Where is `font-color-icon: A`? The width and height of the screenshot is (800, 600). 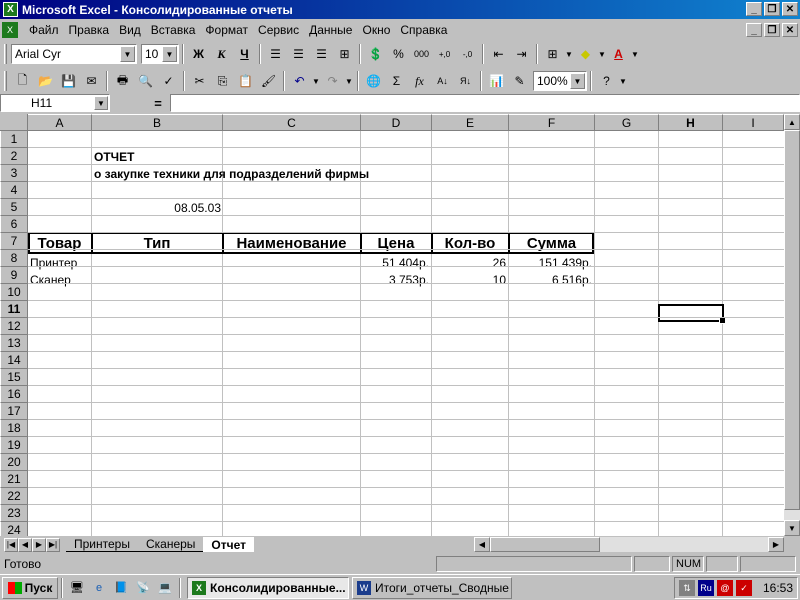
font-color-icon: A is located at coordinates (618, 54).